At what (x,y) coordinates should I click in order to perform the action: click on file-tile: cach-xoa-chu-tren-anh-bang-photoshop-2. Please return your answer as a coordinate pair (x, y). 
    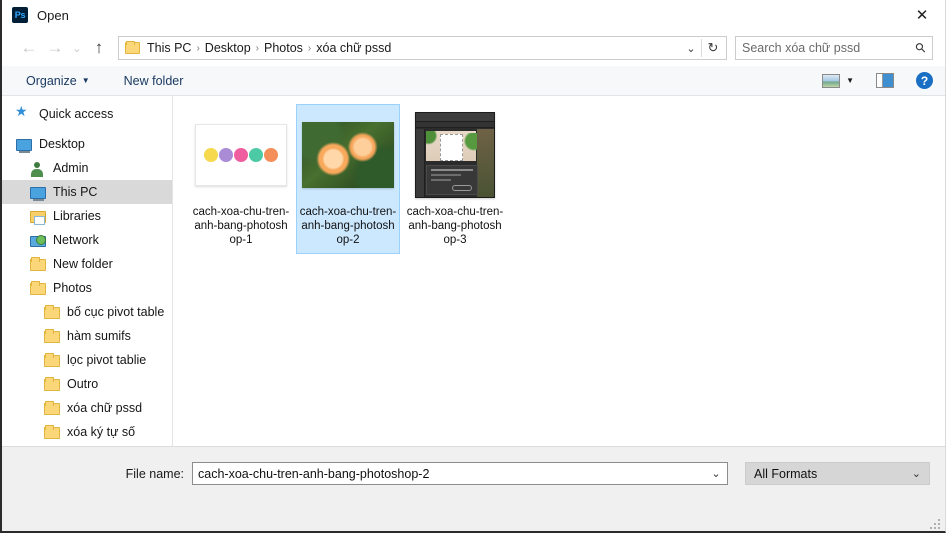
    Looking at the image, I should click on (348, 179).